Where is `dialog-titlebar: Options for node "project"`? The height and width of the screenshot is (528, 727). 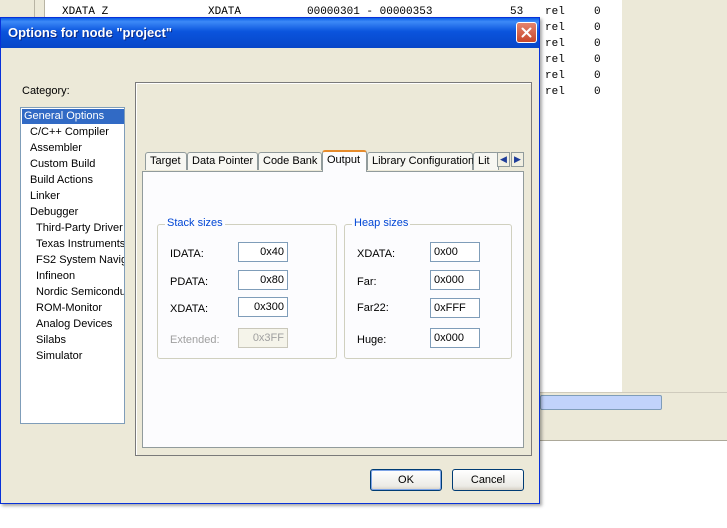 dialog-titlebar: Options for node "project" is located at coordinates (270, 33).